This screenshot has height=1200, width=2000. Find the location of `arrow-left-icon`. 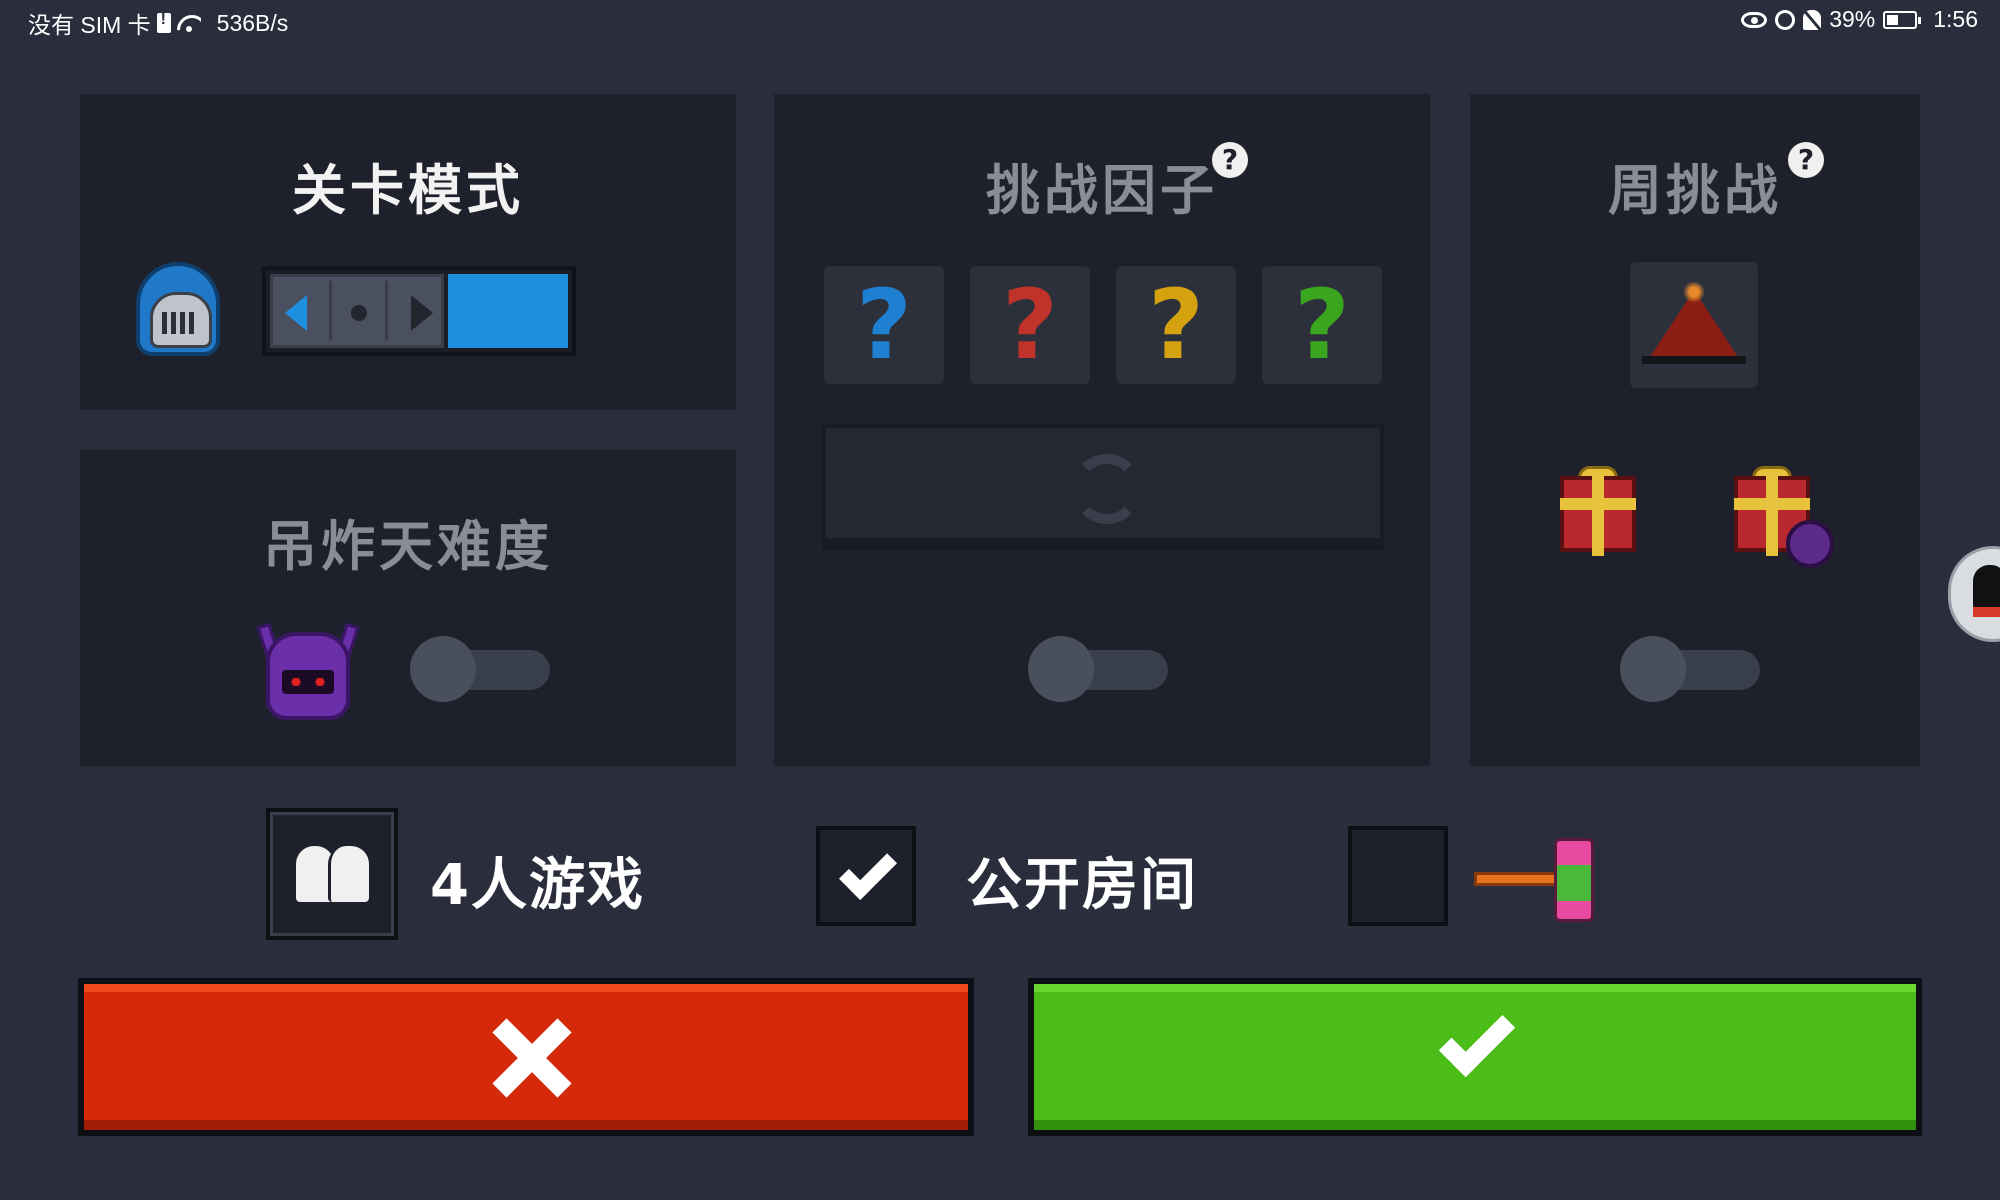

arrow-left-icon is located at coordinates (296, 313).